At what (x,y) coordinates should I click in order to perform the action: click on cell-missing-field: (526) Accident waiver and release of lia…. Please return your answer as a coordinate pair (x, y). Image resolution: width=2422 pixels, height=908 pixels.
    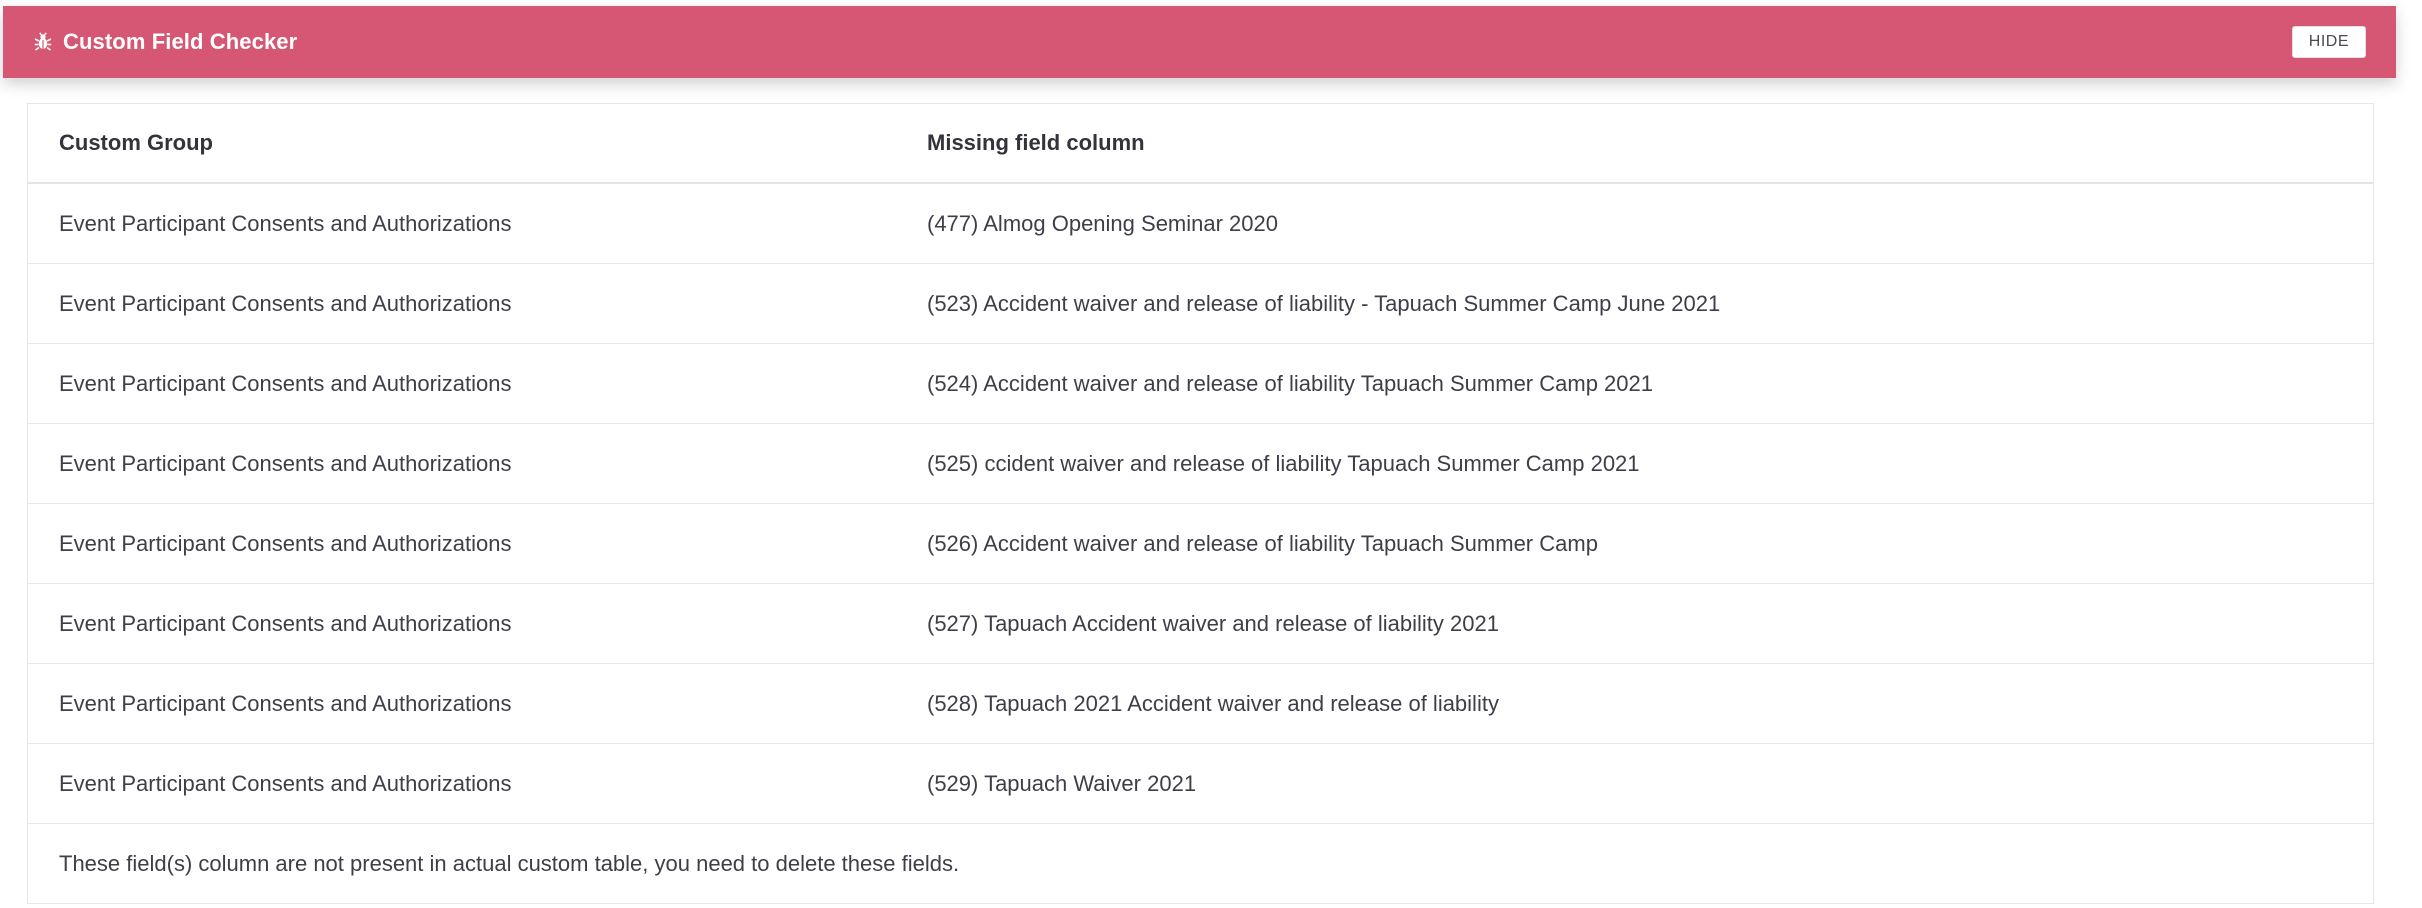
    Looking at the image, I should click on (1634, 543).